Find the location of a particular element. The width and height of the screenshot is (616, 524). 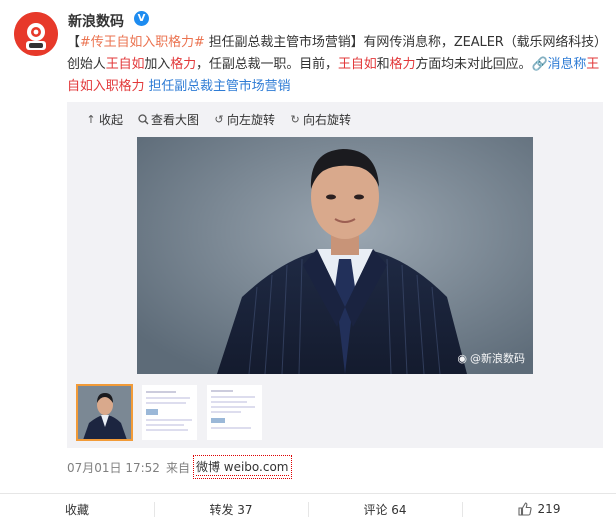

media-toolbar: ↑ 收起 查看大图 ↺ 向左旋转 ↻ 向右旋转 is located at coordinates (218, 119).